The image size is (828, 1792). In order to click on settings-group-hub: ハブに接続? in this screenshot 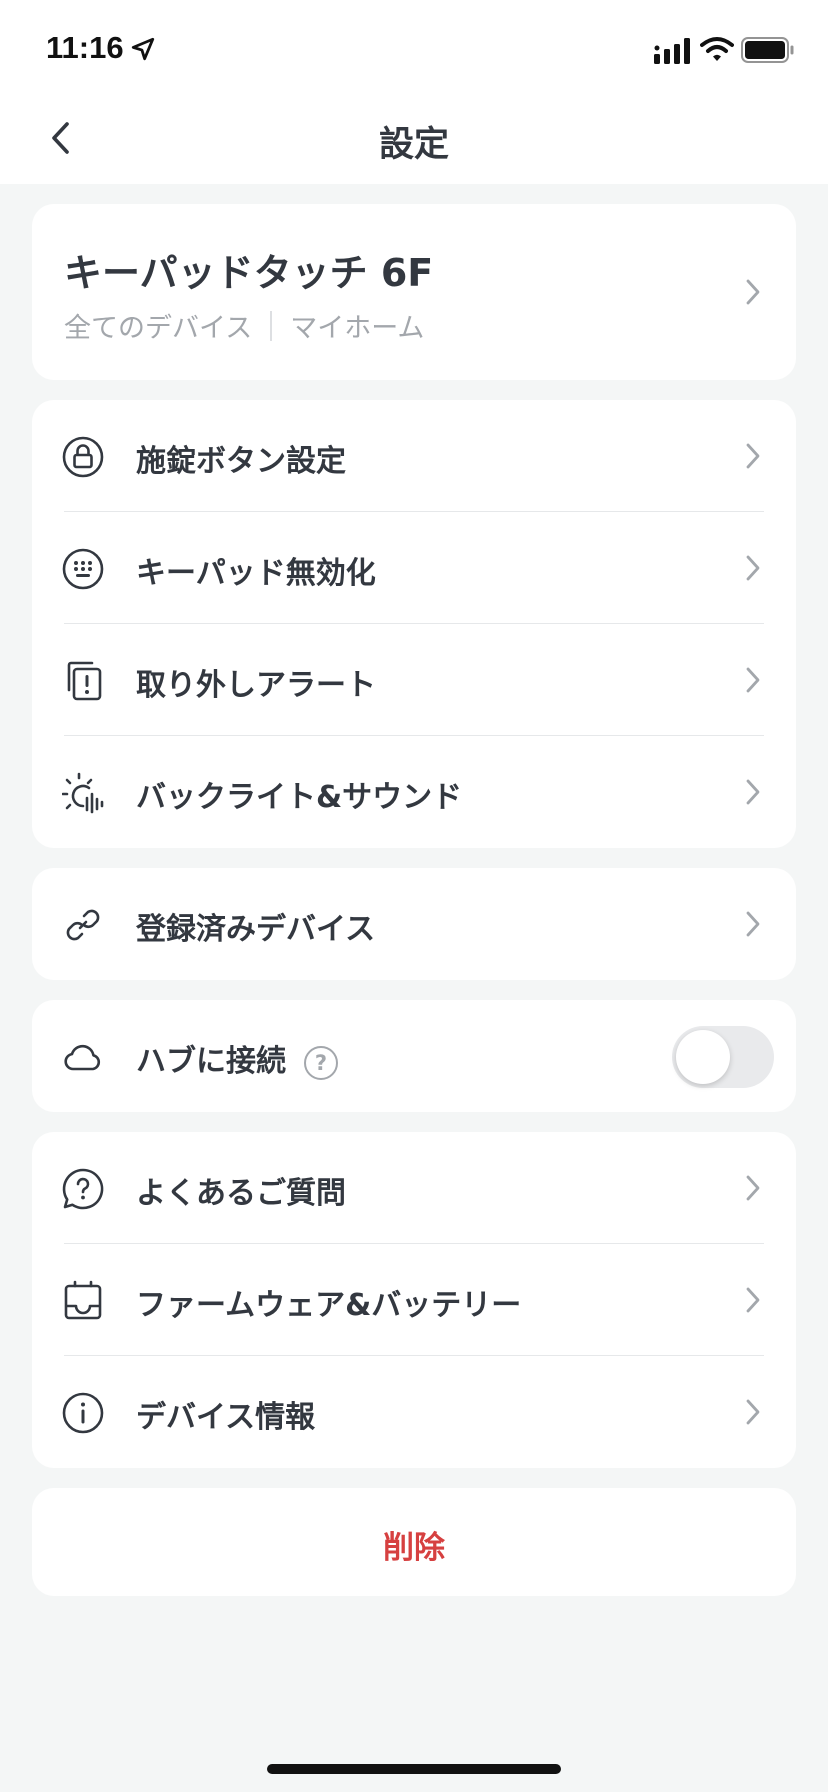, I will do `click(414, 1056)`.